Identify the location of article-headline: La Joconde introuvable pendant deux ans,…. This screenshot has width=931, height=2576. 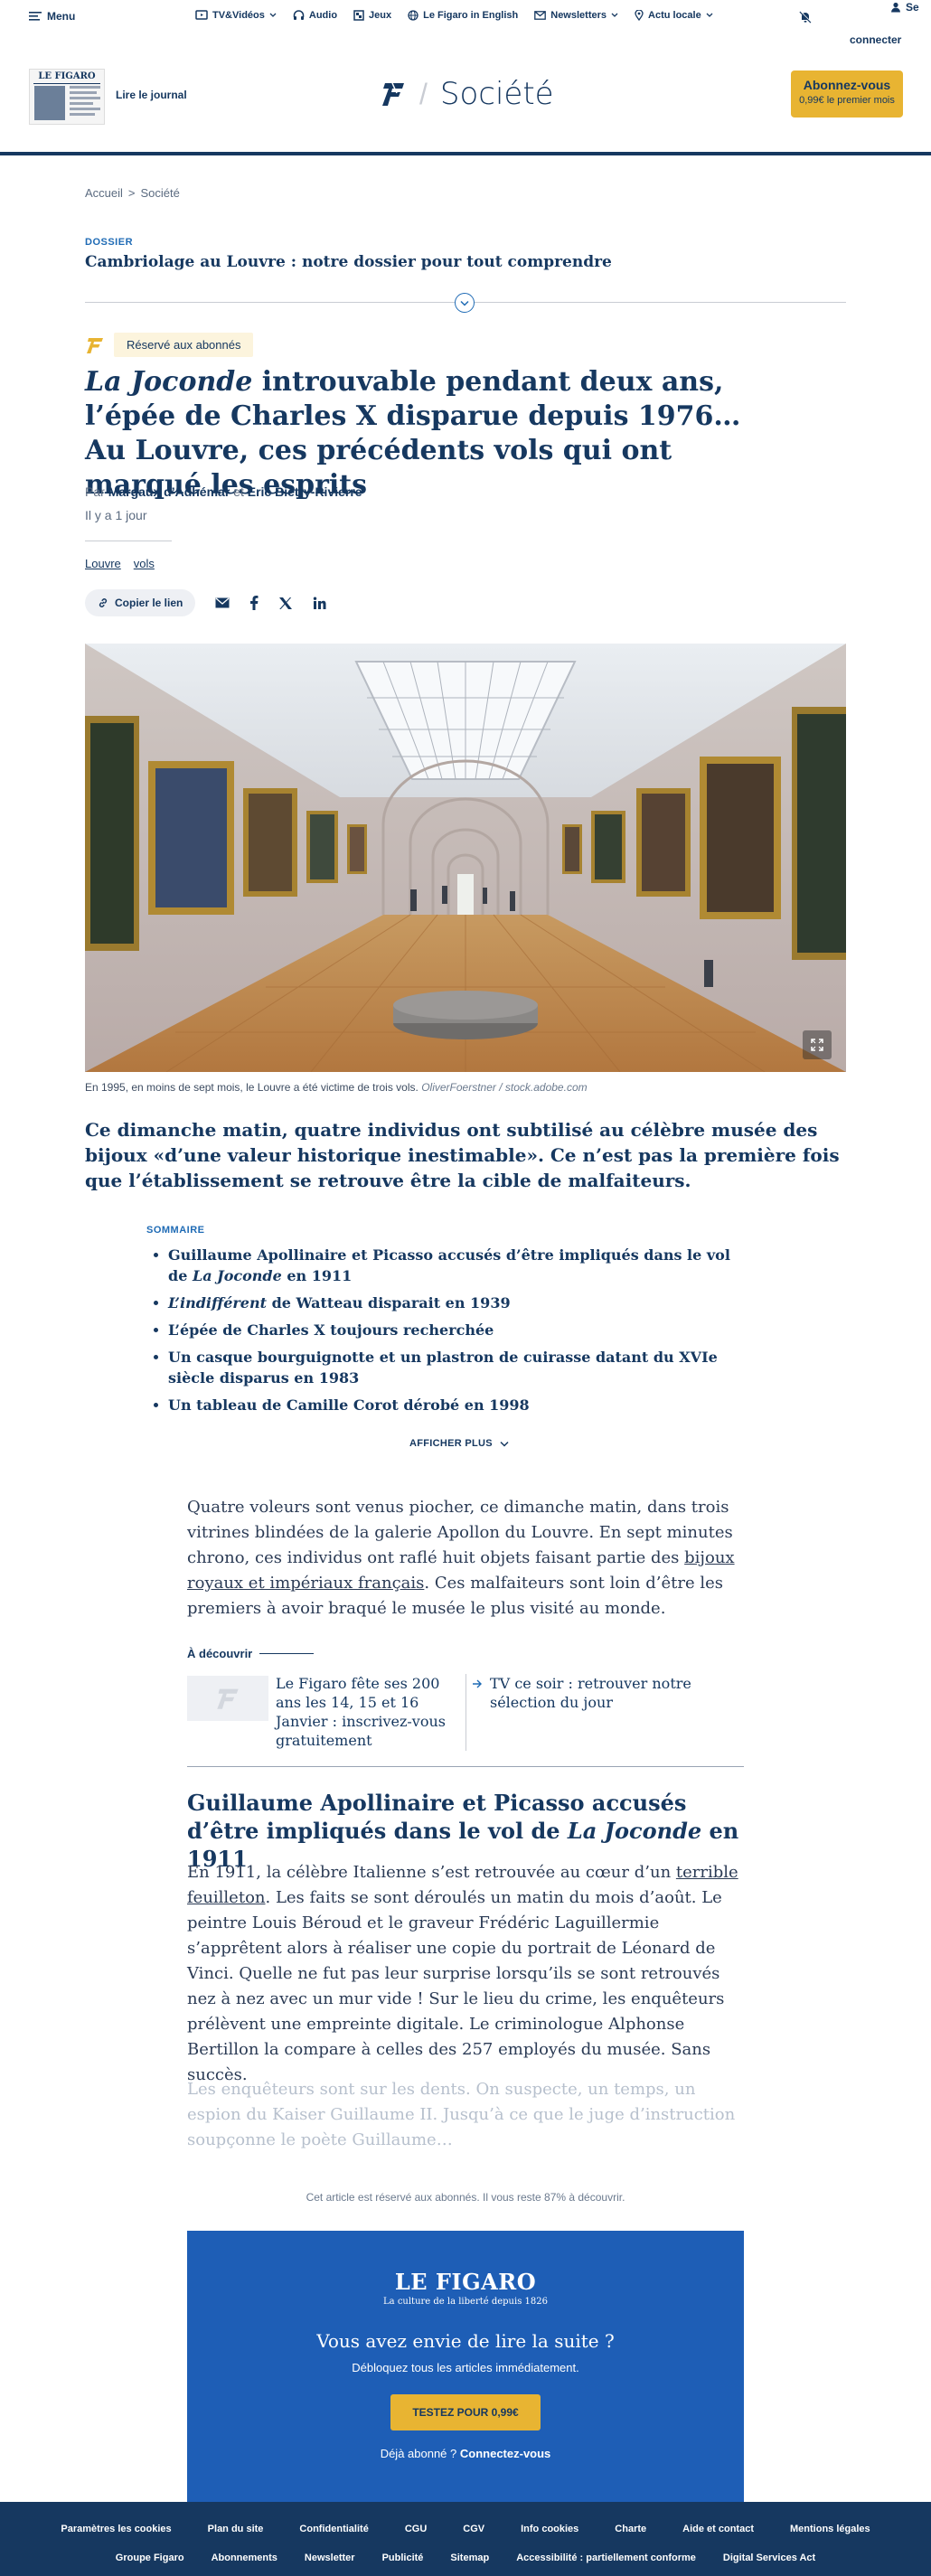
(413, 434).